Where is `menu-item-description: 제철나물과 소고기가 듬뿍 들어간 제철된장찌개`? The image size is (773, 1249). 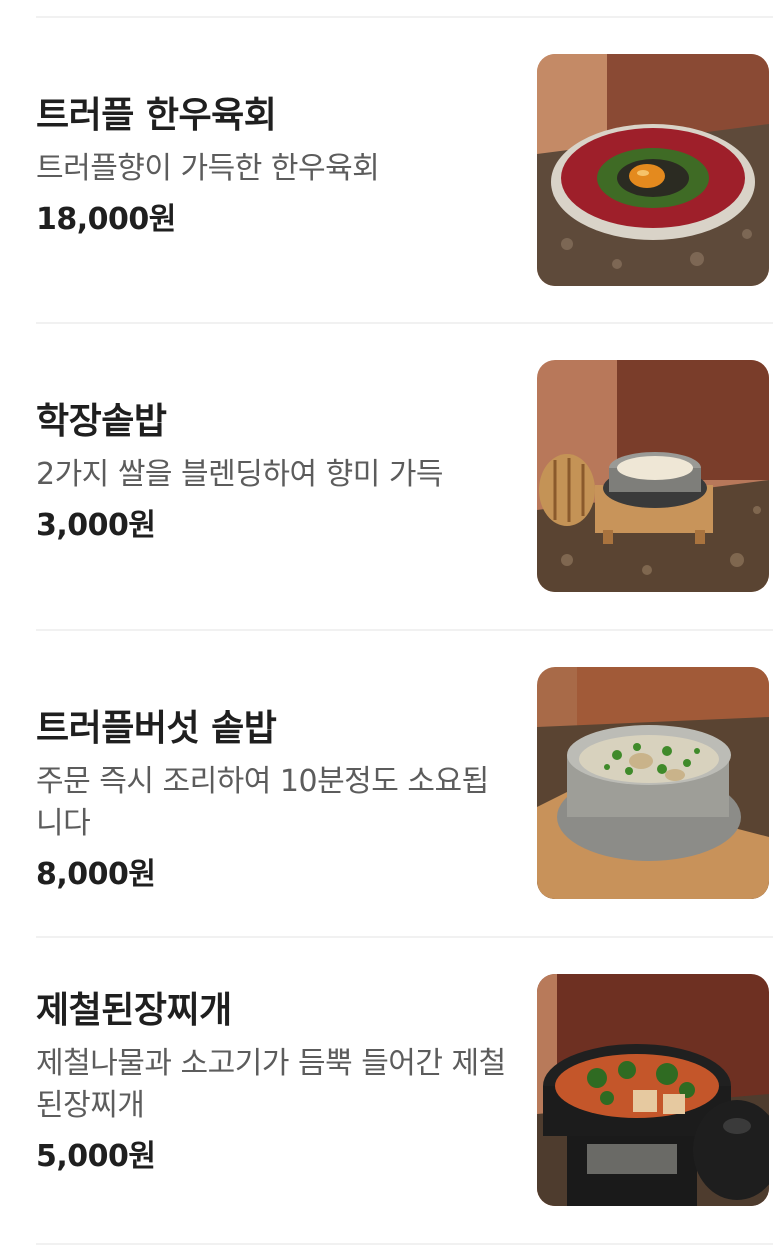 menu-item-description: 제철나물과 소고기가 듬뿍 들어간 제철된장찌개 is located at coordinates (271, 1084).